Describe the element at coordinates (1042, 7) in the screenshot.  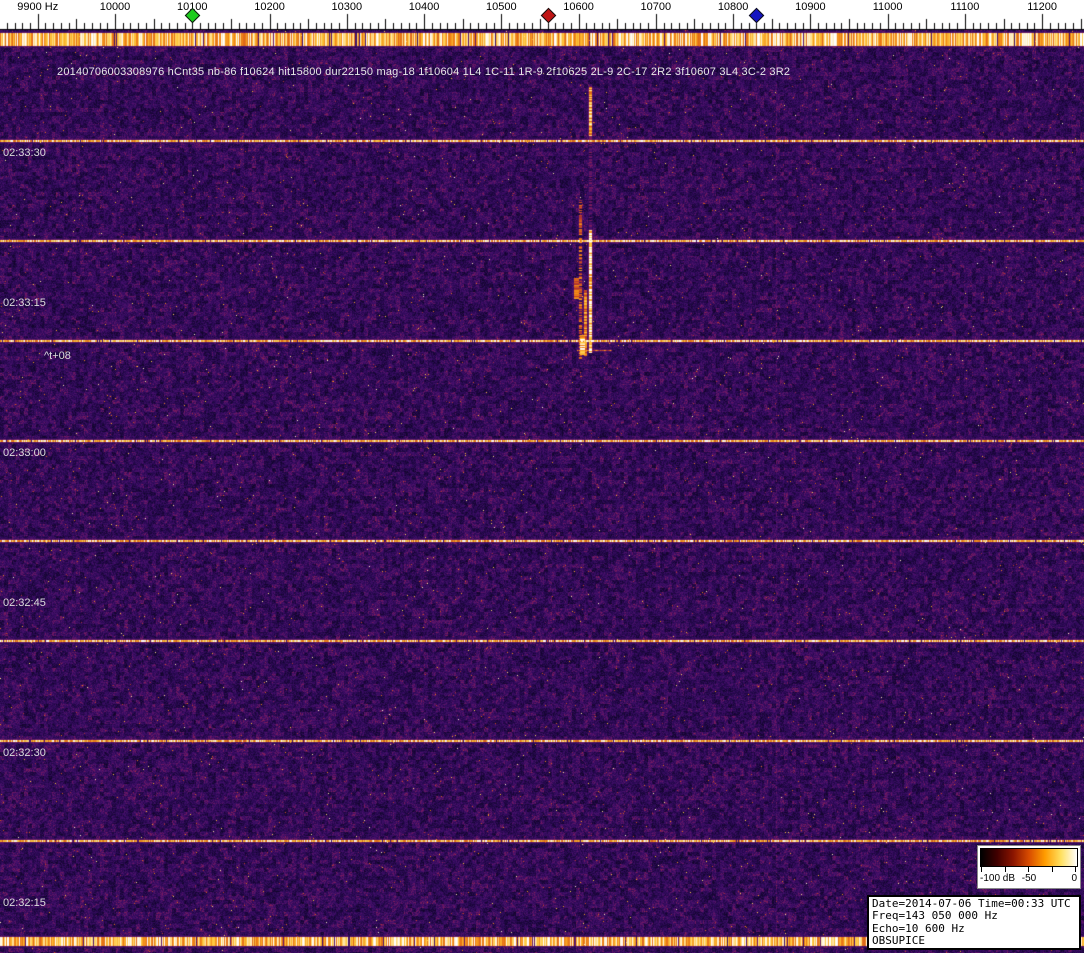
I see `freq-tick-label: 11200` at that location.